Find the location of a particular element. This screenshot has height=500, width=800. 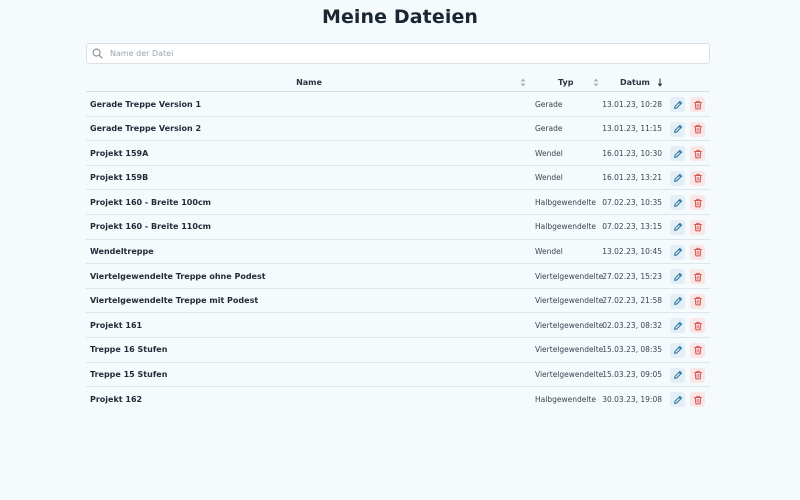

file-date: 07.02.23, 13:15 is located at coordinates (632, 227).